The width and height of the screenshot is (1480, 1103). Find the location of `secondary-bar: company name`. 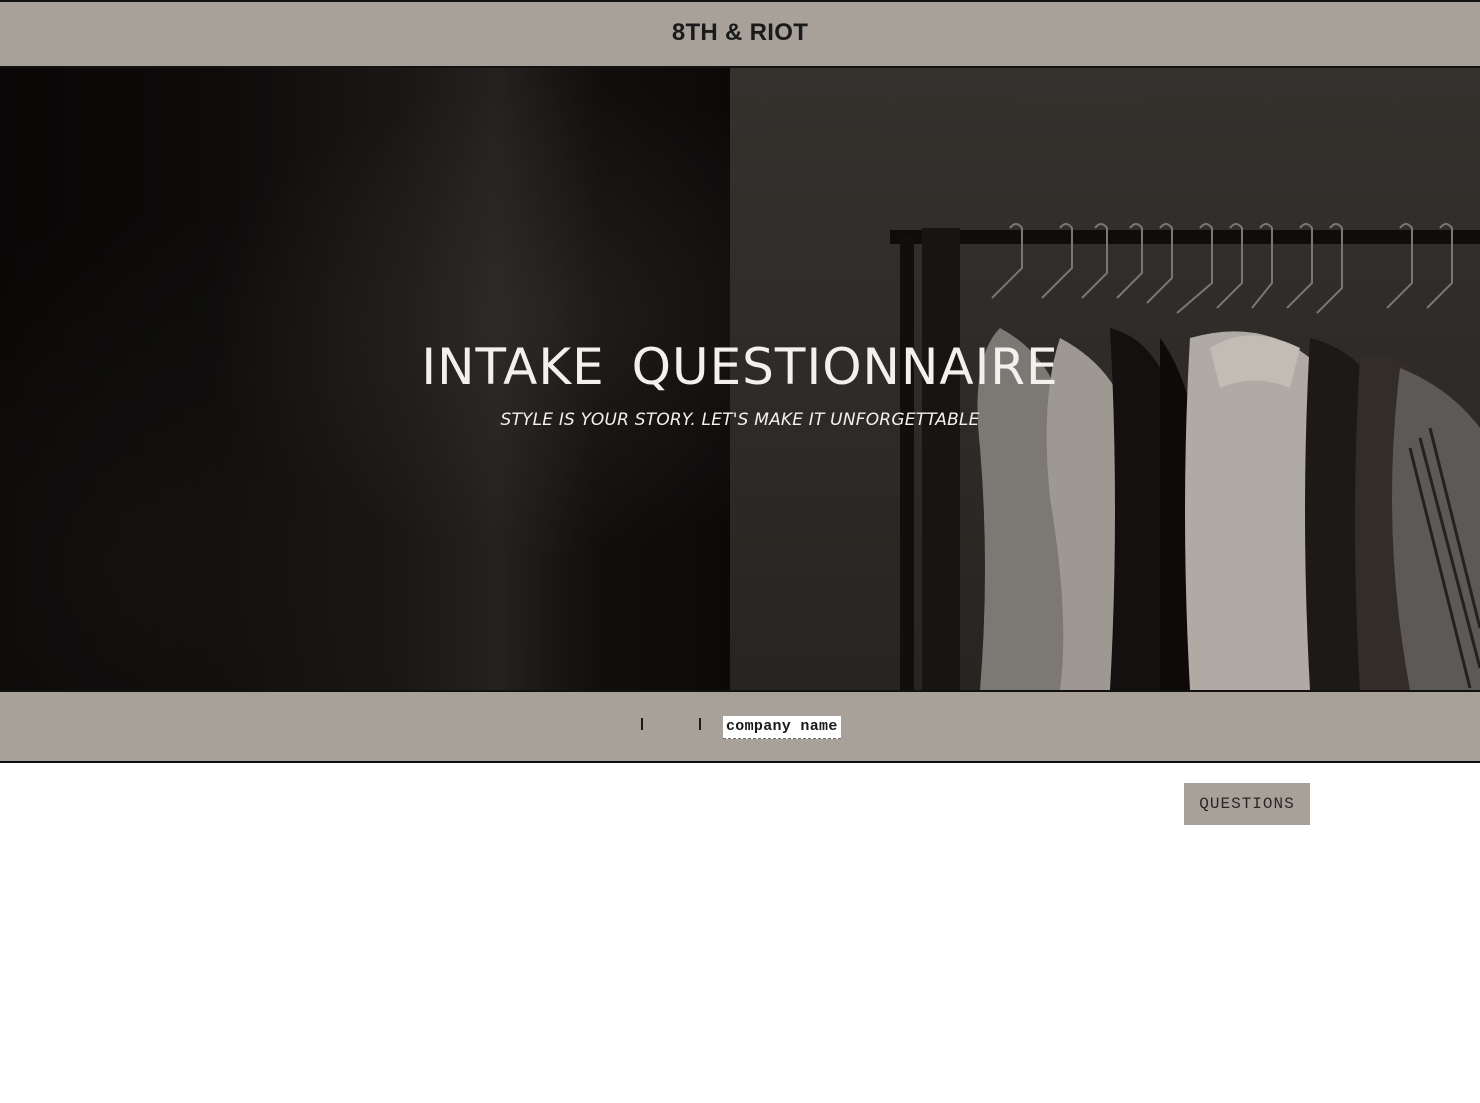

secondary-bar: company name is located at coordinates (740, 726).